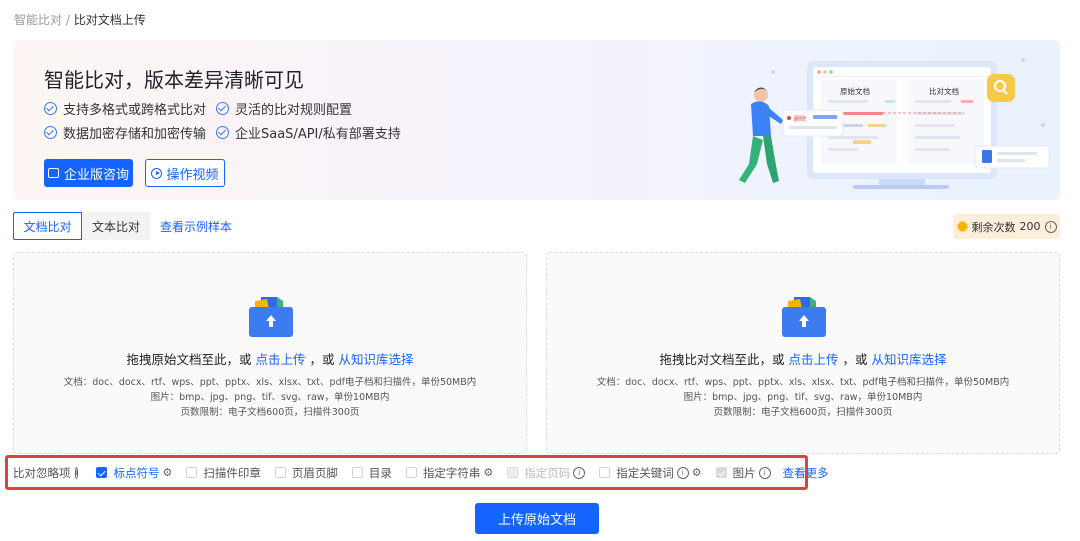  I want to click on tab-document-compare-label: 文档比对, so click(47, 226).